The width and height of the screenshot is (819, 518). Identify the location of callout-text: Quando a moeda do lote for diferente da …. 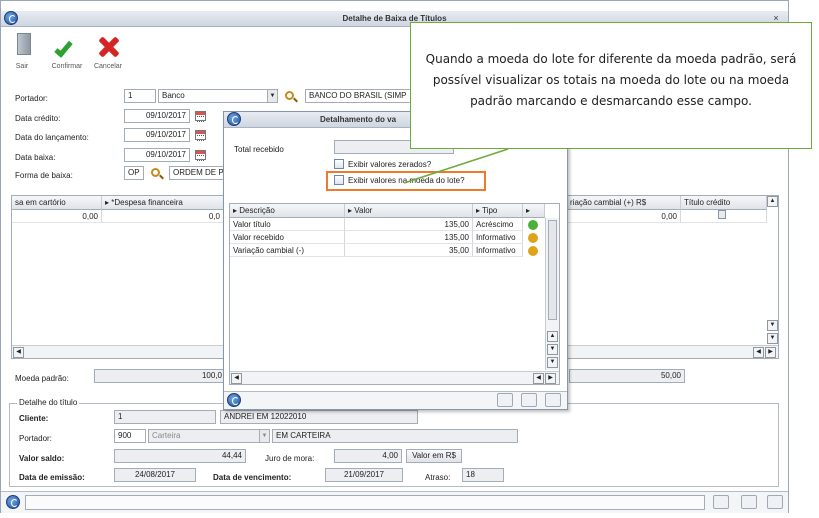
(611, 80).